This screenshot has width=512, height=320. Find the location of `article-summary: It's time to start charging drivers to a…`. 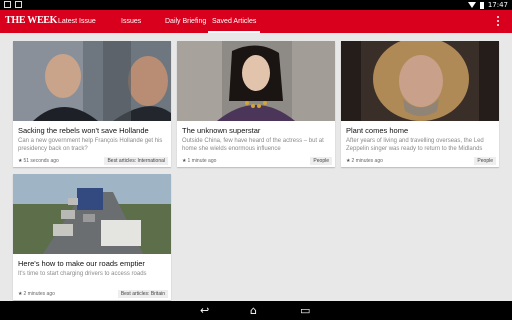

article-summary: It's time to start charging drivers to a… is located at coordinates (82, 274).